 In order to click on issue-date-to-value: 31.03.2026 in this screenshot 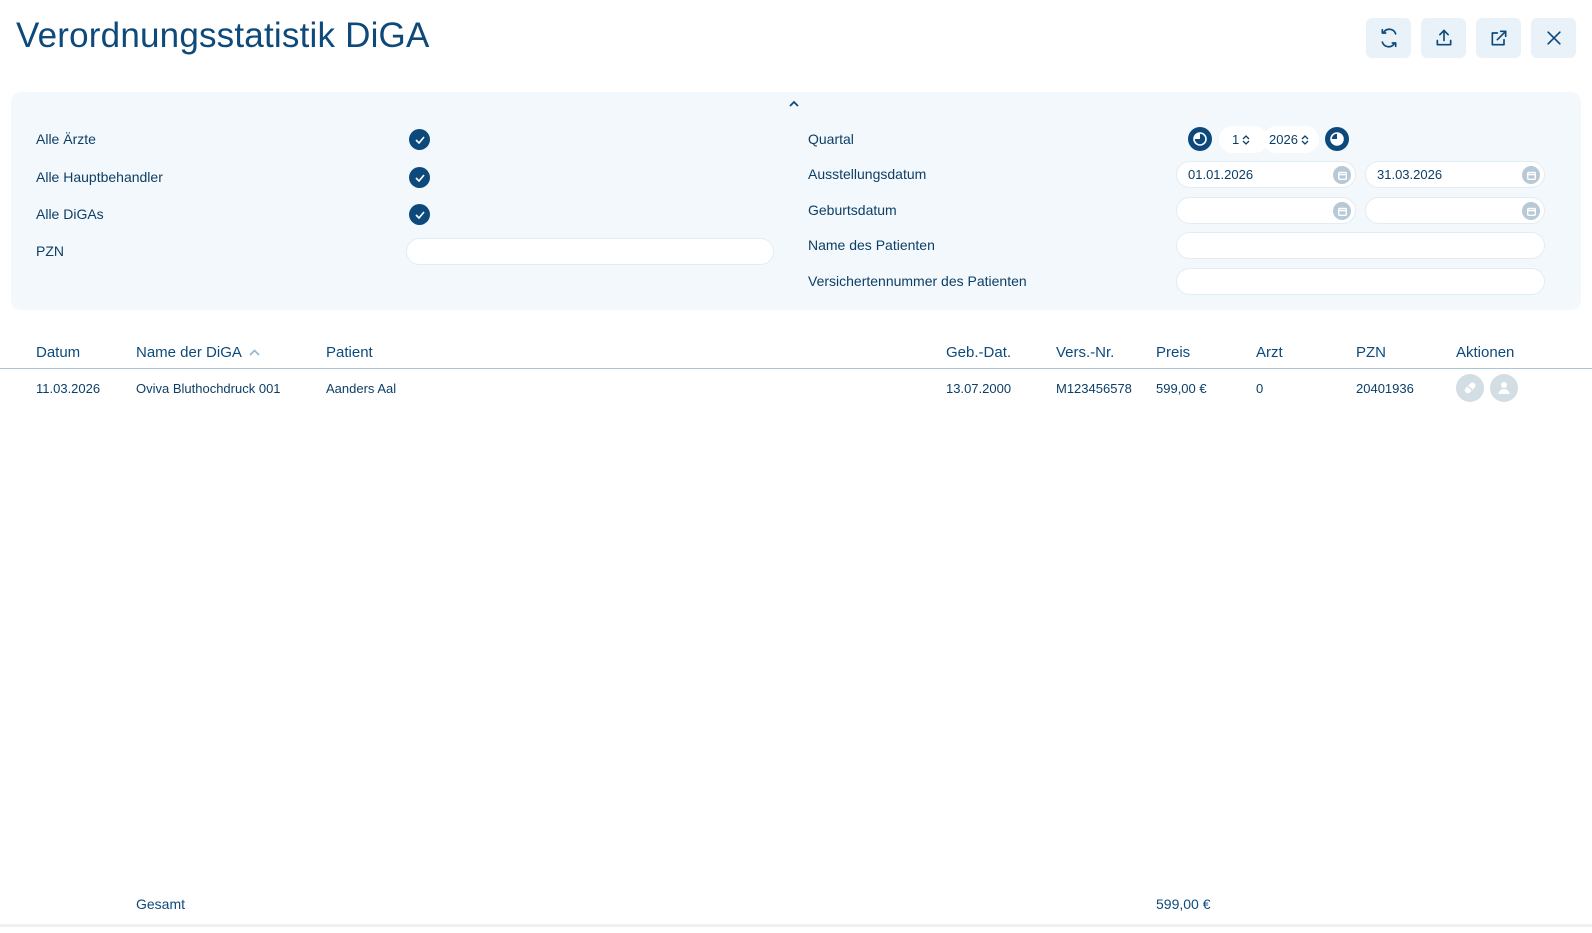, I will do `click(1410, 174)`.